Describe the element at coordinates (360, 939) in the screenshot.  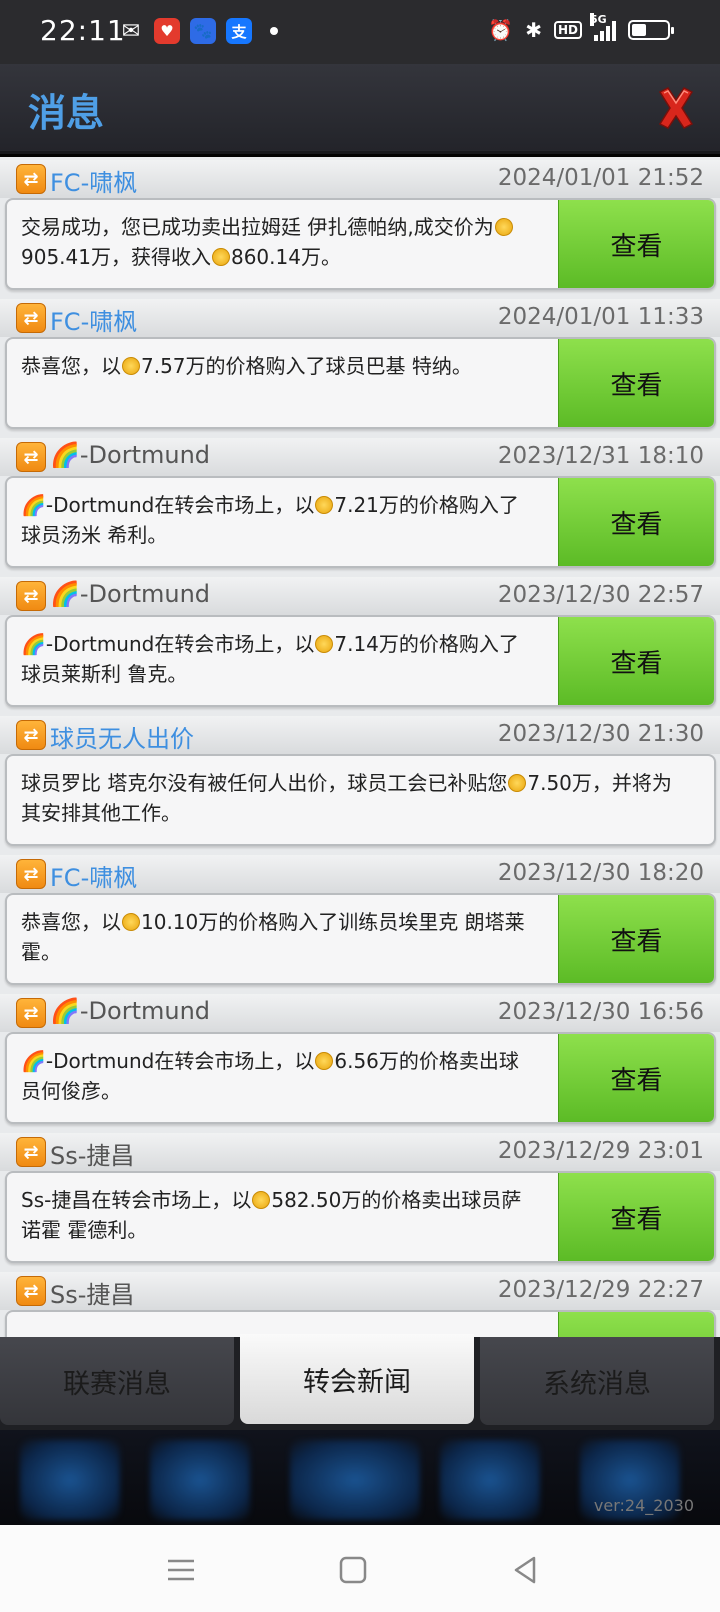
I see `message-body: 恭喜您，以 10.10万的价格购入了训练员埃里克 朗塔莱霍。 查看` at that location.